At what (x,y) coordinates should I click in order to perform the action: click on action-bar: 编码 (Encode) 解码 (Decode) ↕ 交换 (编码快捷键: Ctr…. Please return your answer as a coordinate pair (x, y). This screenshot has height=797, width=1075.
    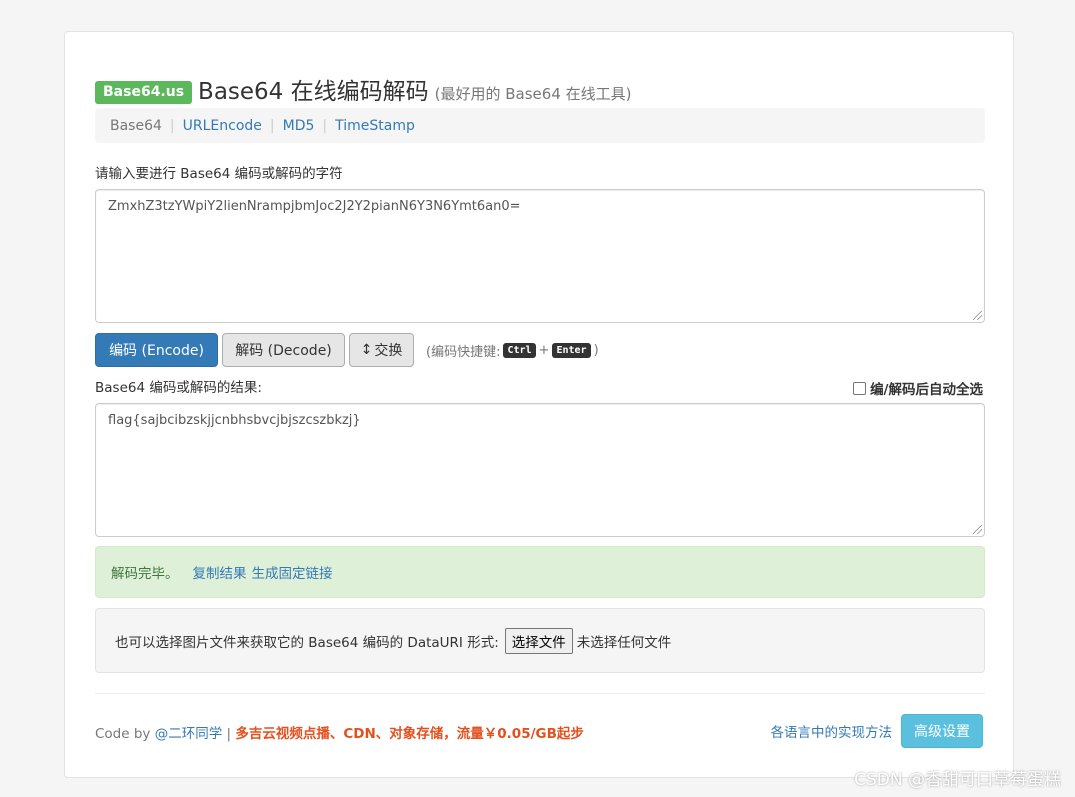
    Looking at the image, I should click on (347, 350).